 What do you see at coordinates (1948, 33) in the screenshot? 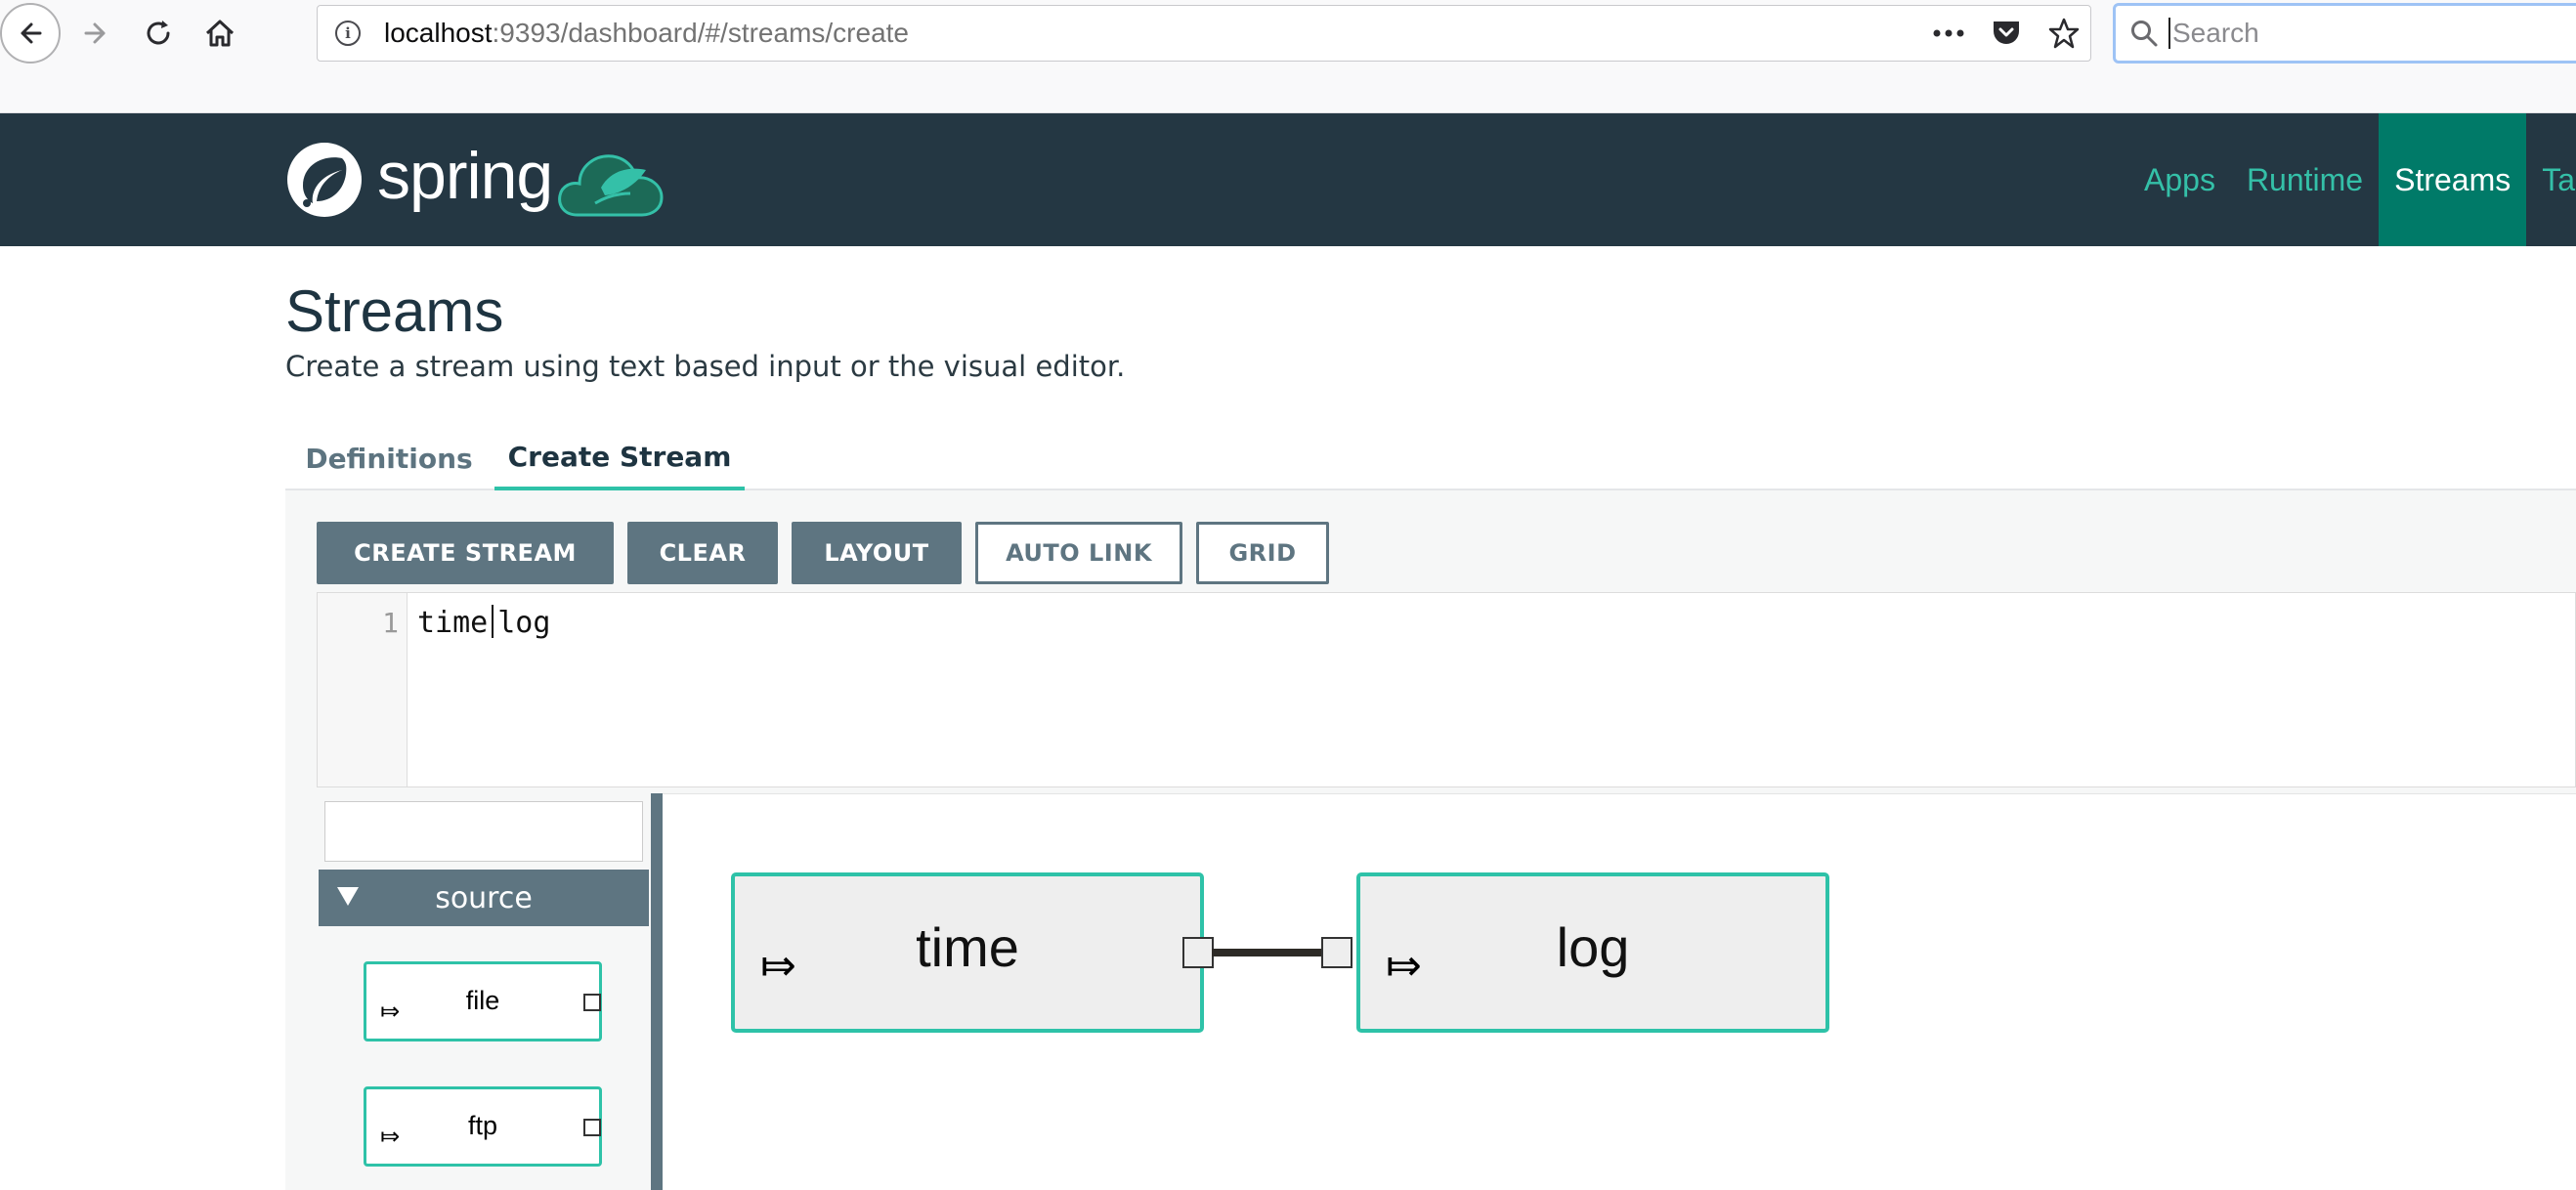
I see `more-actions-icon` at bounding box center [1948, 33].